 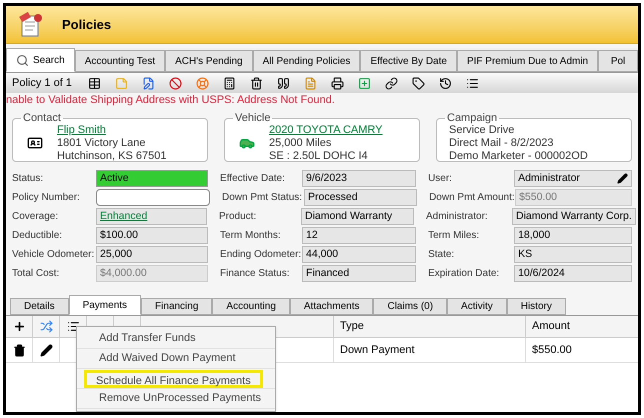 I want to click on field-label: Down Pmt Amount:, so click(x=472, y=198).